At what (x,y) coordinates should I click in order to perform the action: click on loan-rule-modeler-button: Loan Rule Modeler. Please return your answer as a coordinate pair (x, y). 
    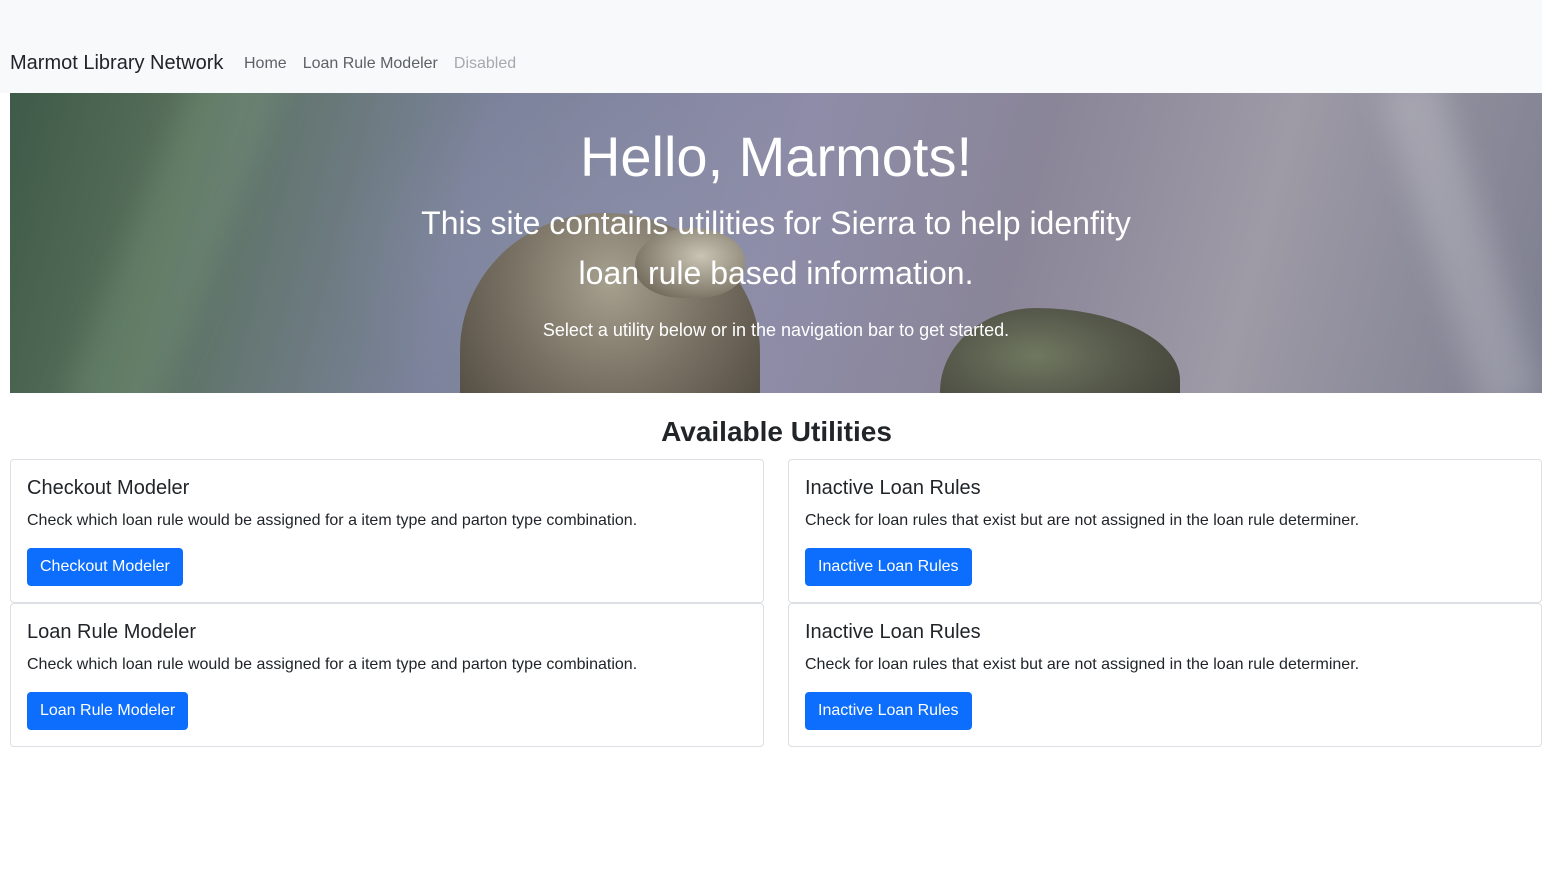
    Looking at the image, I should click on (108, 711).